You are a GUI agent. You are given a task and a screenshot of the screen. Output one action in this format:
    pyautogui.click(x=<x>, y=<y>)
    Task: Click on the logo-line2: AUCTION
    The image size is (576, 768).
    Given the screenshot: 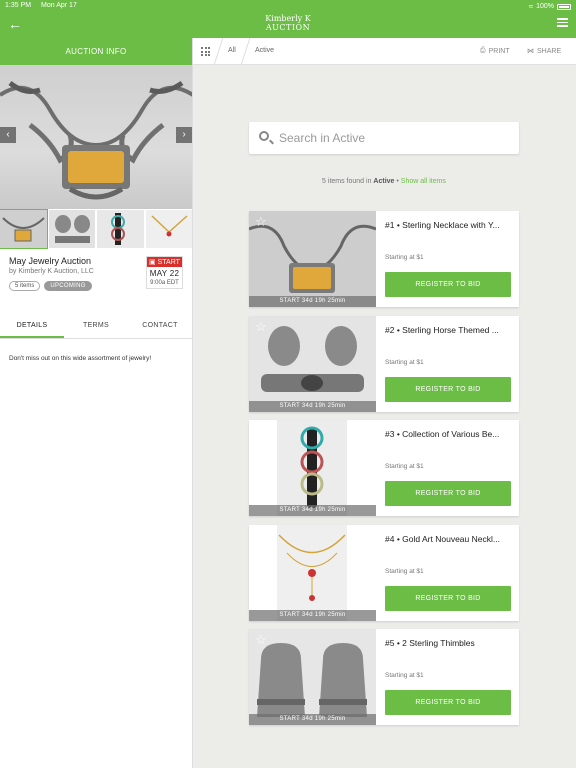 What is the action you would take?
    pyautogui.click(x=288, y=27)
    